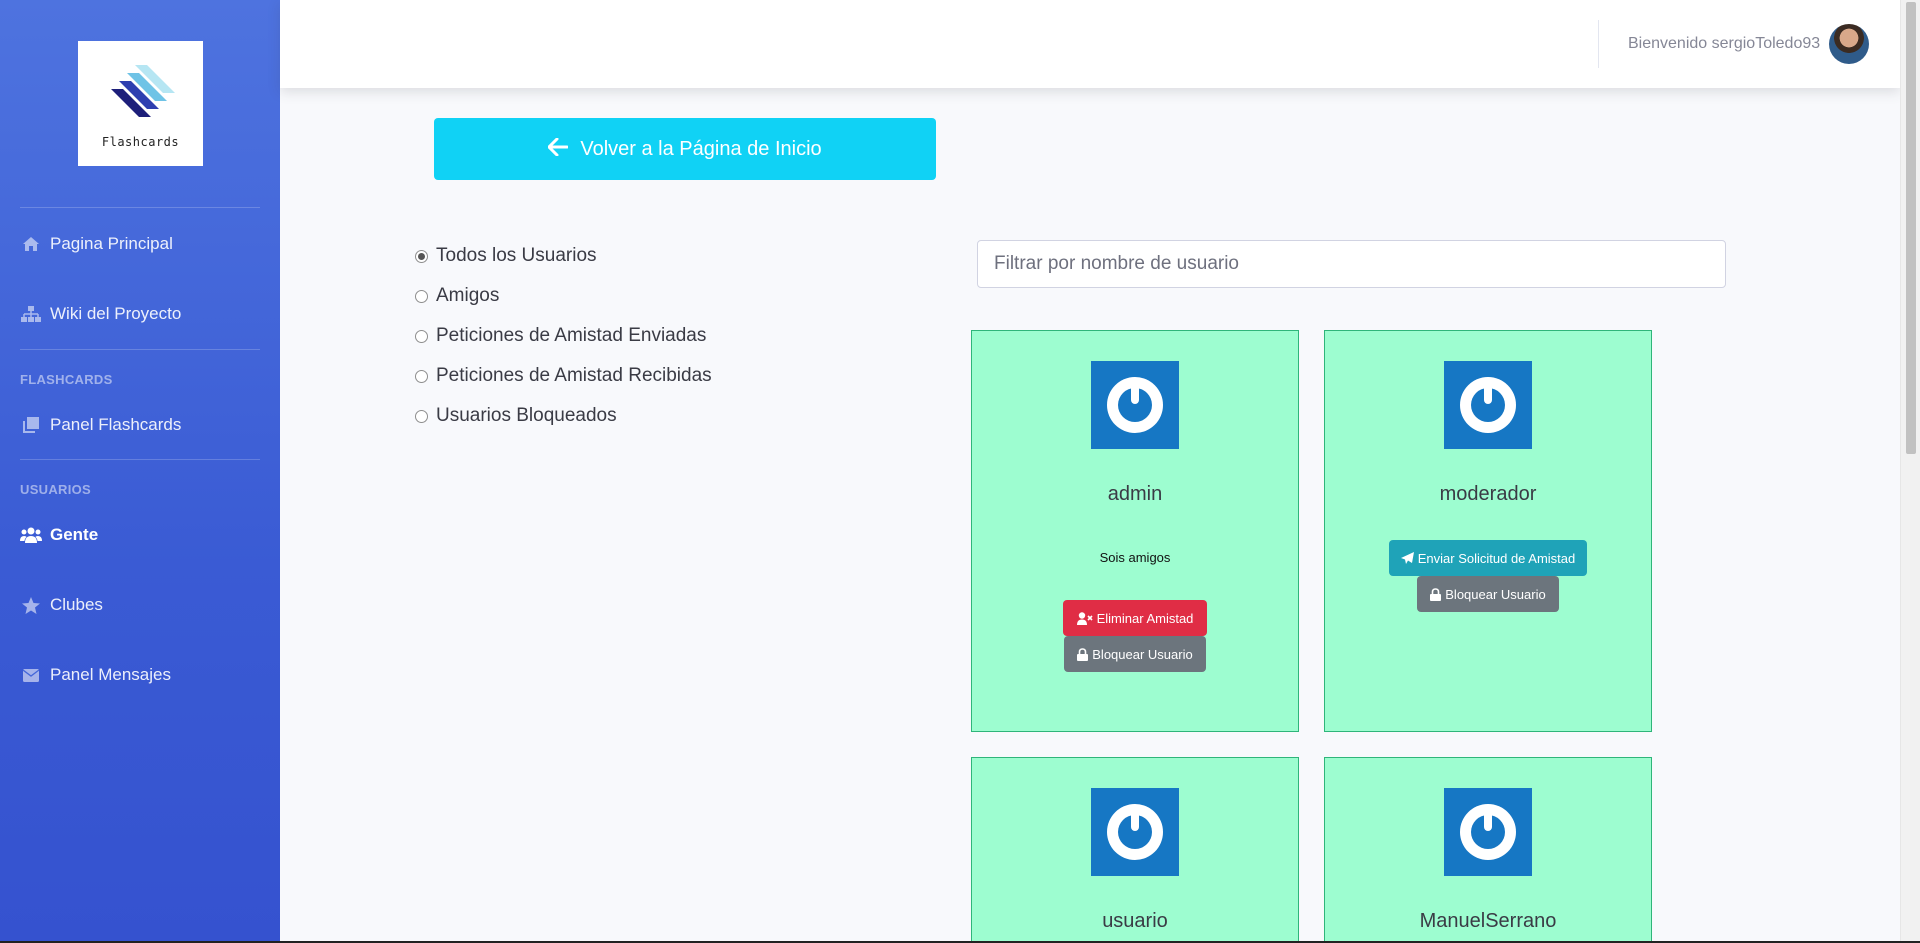 The width and height of the screenshot is (1920, 943). Describe the element at coordinates (1090, 44) in the screenshot. I see `topbar: Bienvenido sergioToledo93` at that location.